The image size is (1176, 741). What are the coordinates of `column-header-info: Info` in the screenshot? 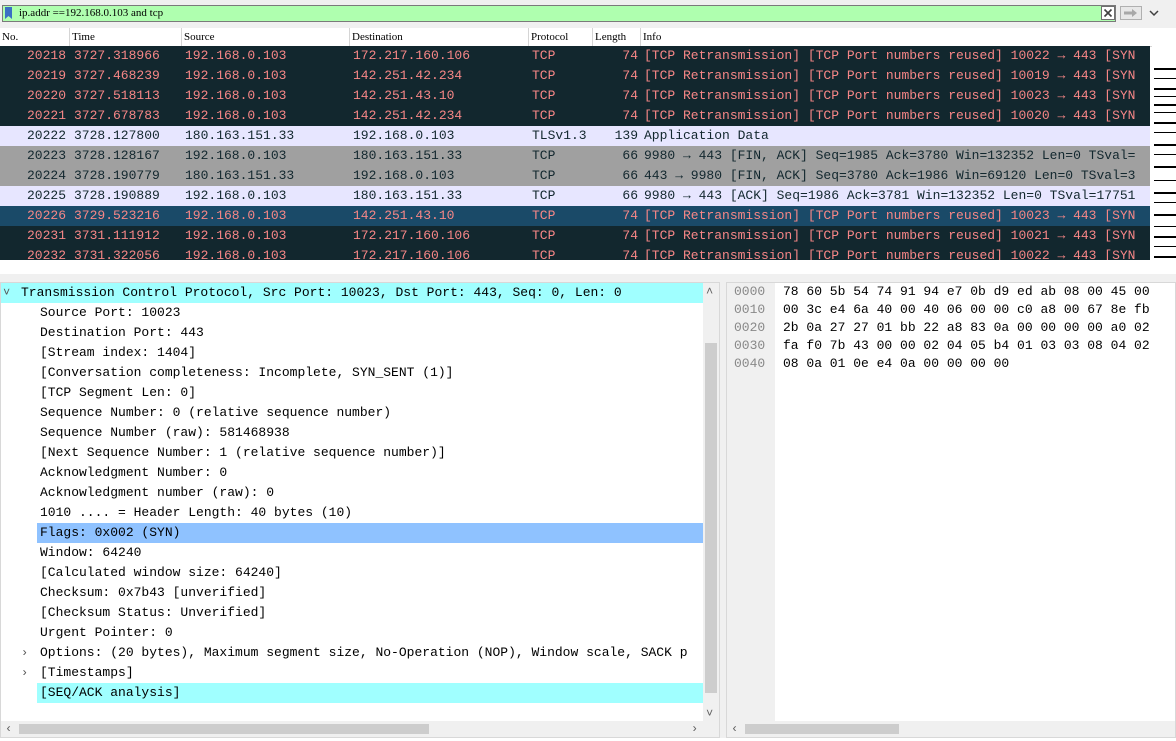 It's located at (896, 37).